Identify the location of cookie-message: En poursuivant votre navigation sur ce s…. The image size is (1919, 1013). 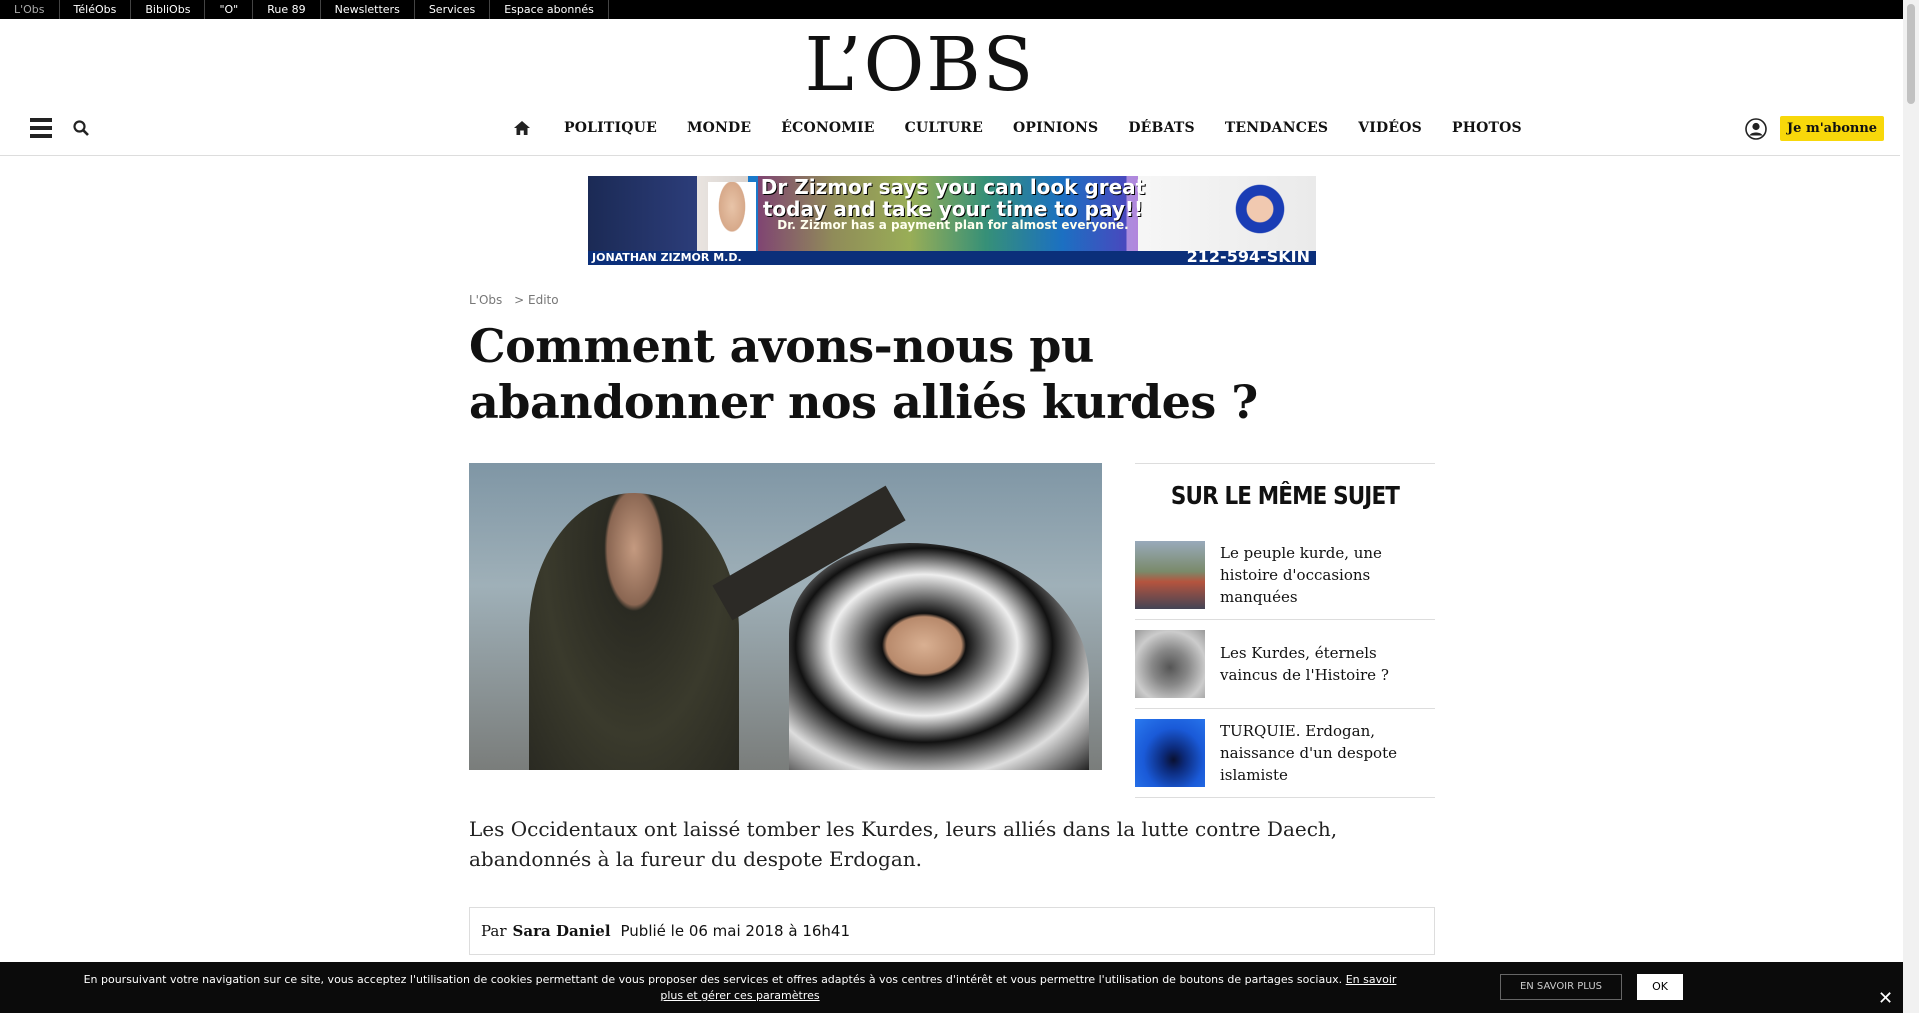
(713, 979).